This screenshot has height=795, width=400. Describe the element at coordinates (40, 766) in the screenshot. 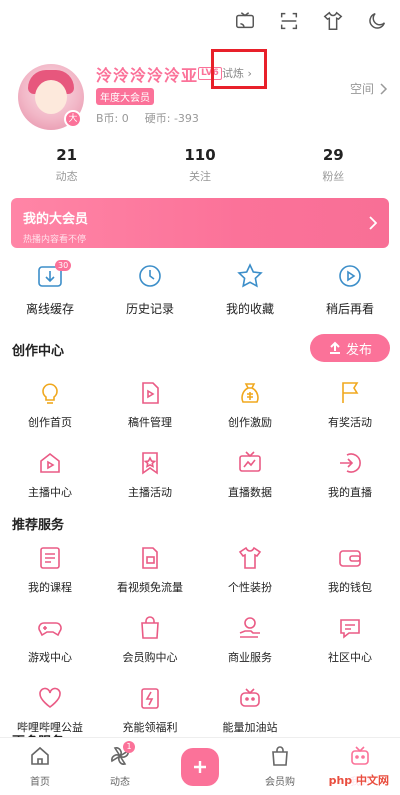

I see `tab-home: 首页` at that location.